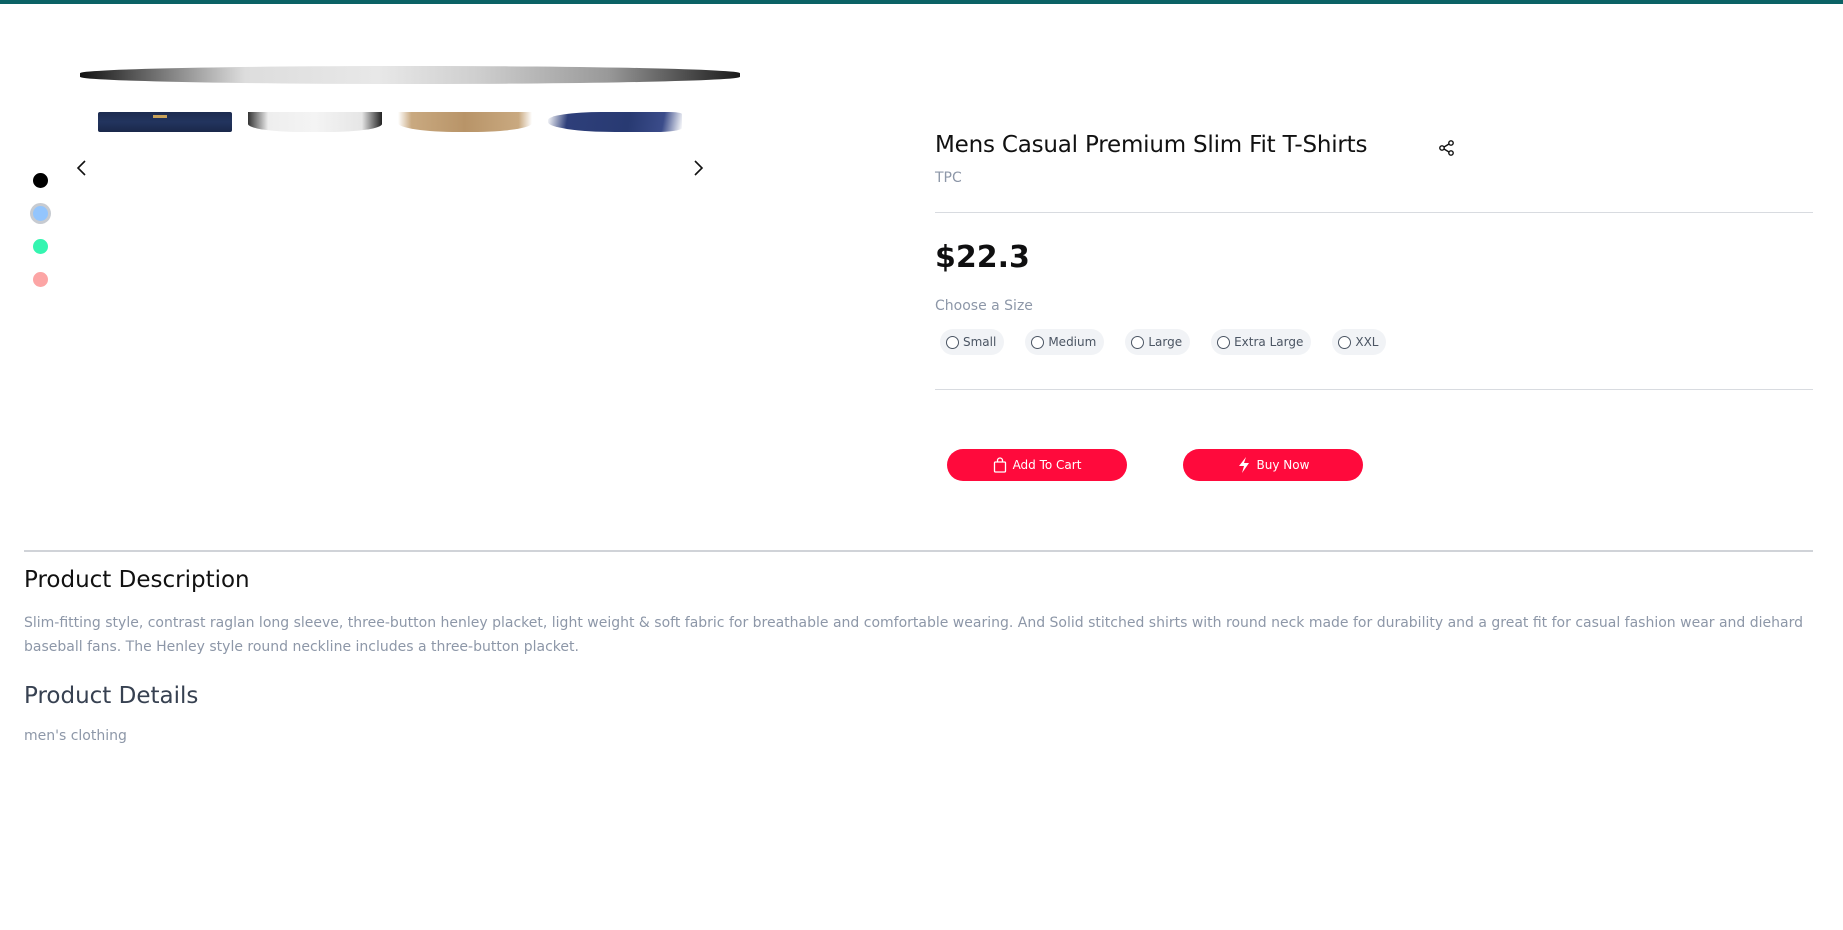 The width and height of the screenshot is (1843, 930). I want to click on top-accent-bar, so click(921, 2).